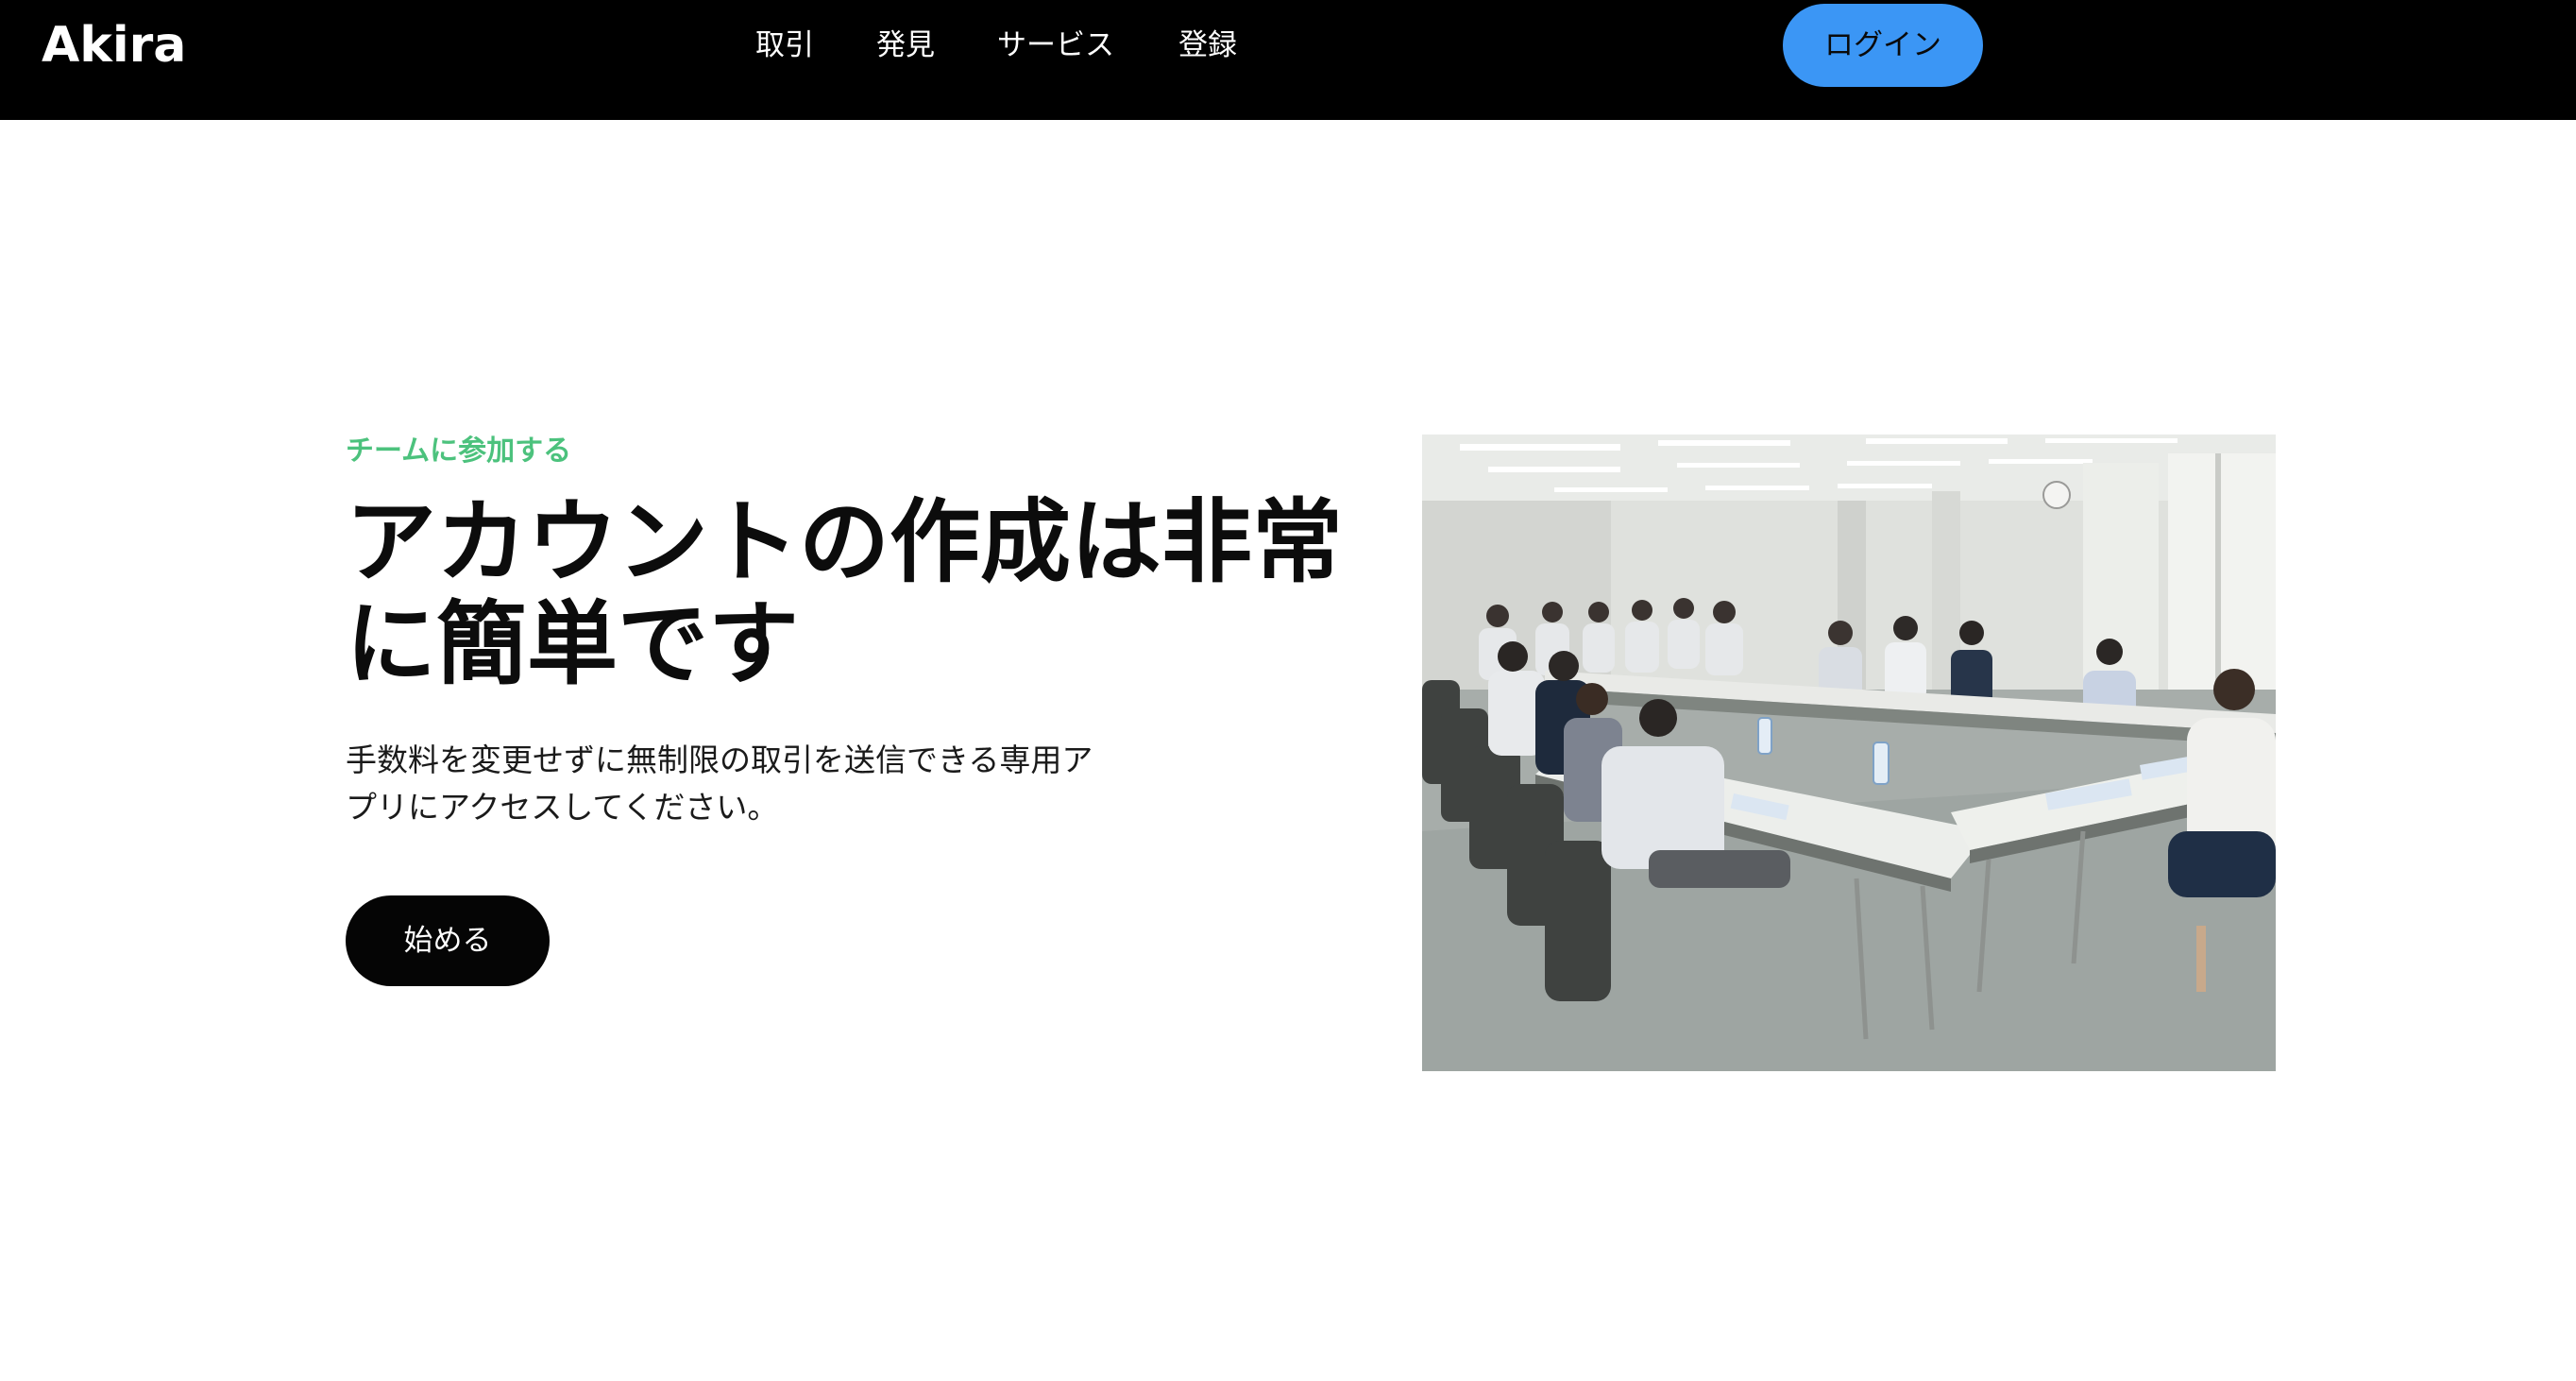 The width and height of the screenshot is (2576, 1381). I want to click on hero-description-line-1: 手数料を変更せずに無制限の取引を送信できる専用ア, so click(719, 760).